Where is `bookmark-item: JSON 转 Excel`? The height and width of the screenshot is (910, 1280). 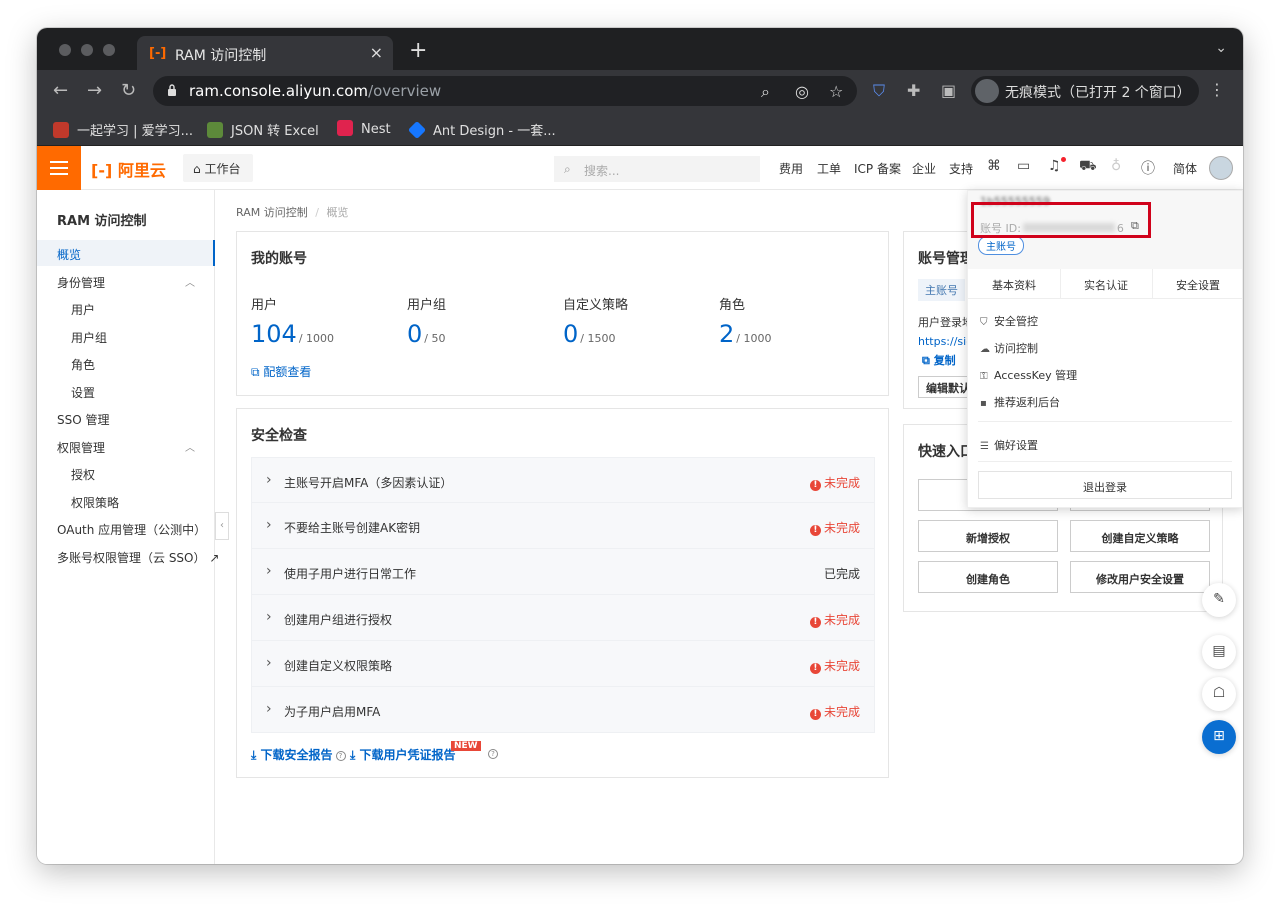 bookmark-item: JSON 转 Excel is located at coordinates (263, 129).